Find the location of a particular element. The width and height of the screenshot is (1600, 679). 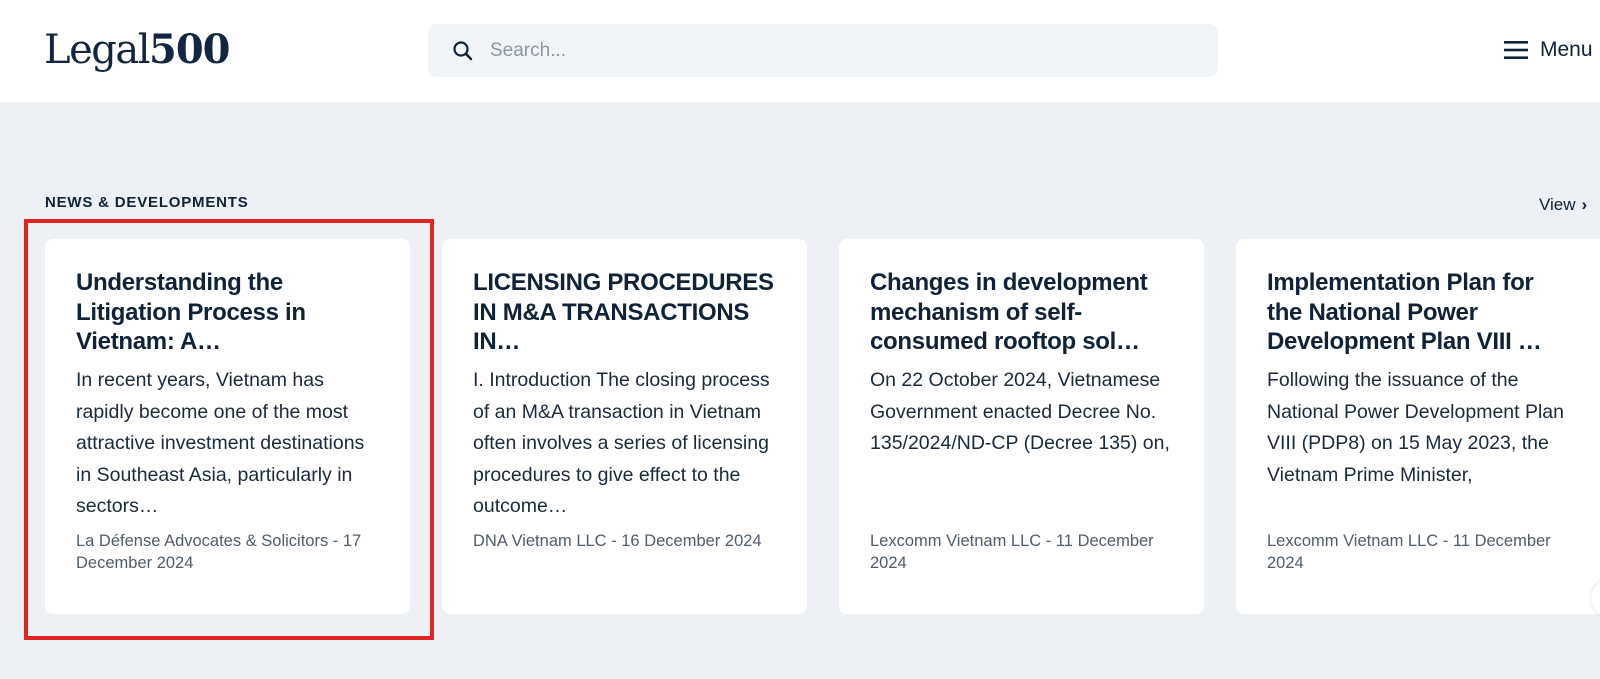

search-input is located at coordinates (840, 50).